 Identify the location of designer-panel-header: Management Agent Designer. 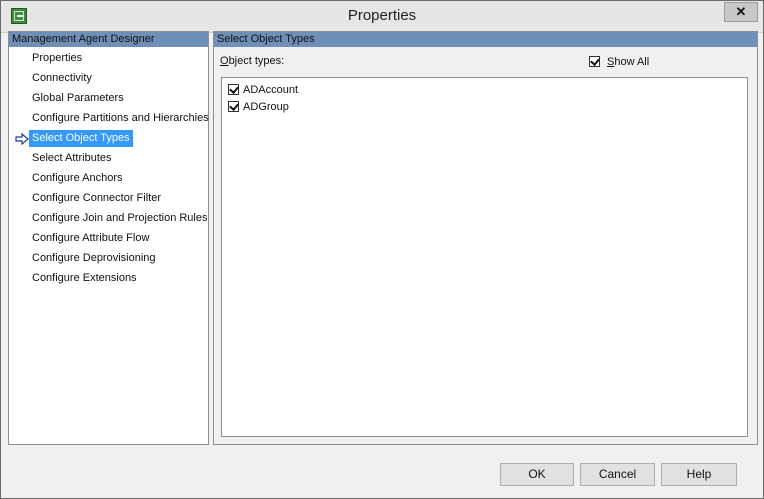
(108, 39).